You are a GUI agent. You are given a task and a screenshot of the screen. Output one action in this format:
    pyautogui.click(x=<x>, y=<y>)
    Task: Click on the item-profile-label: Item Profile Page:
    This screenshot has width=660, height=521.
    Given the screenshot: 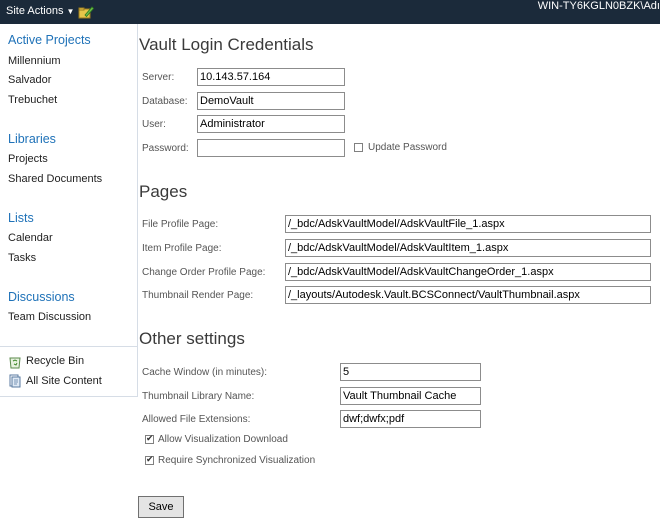 What is the action you would take?
    pyautogui.click(x=182, y=248)
    